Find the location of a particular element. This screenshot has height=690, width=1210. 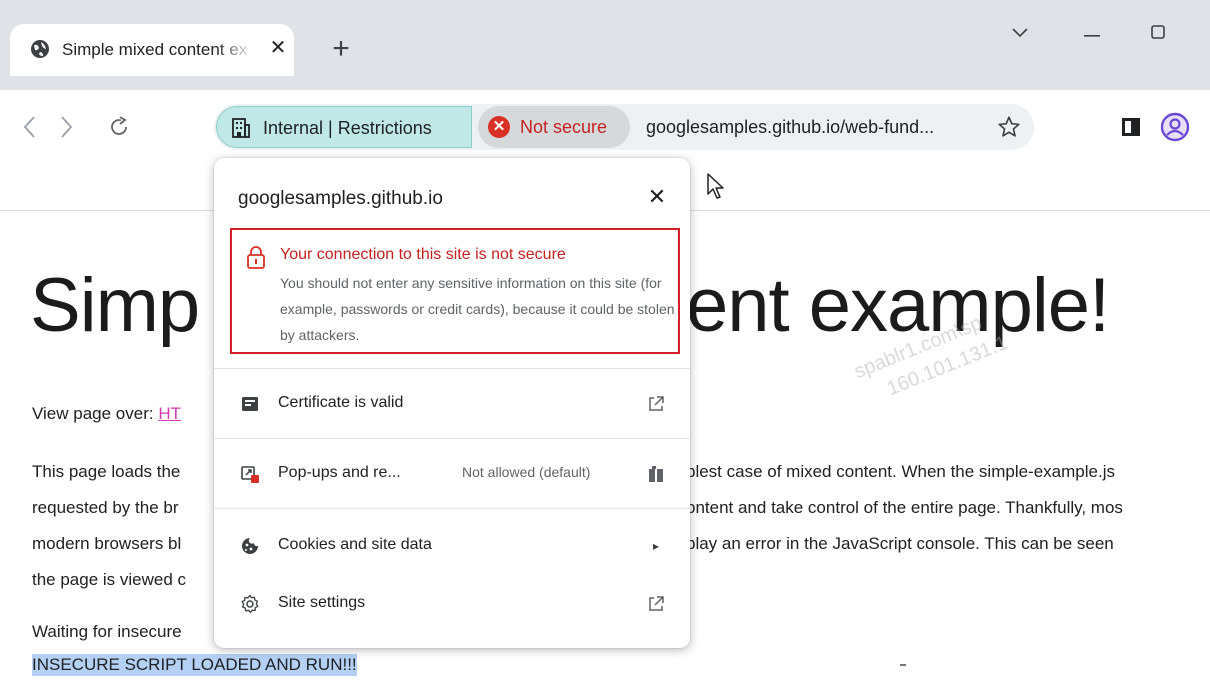

popup-blocked-icon is located at coordinates (250, 474).